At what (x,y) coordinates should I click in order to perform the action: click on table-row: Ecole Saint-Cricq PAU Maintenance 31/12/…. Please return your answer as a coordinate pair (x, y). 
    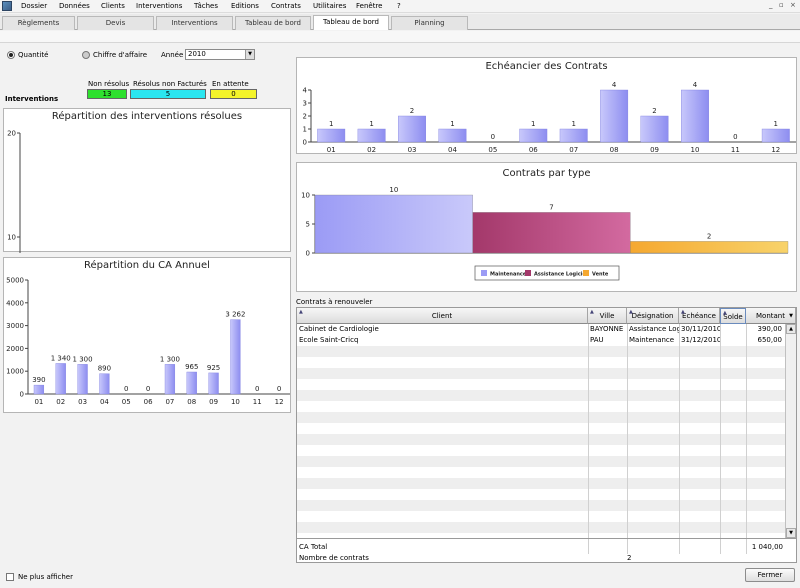
    Looking at the image, I should click on (541, 340).